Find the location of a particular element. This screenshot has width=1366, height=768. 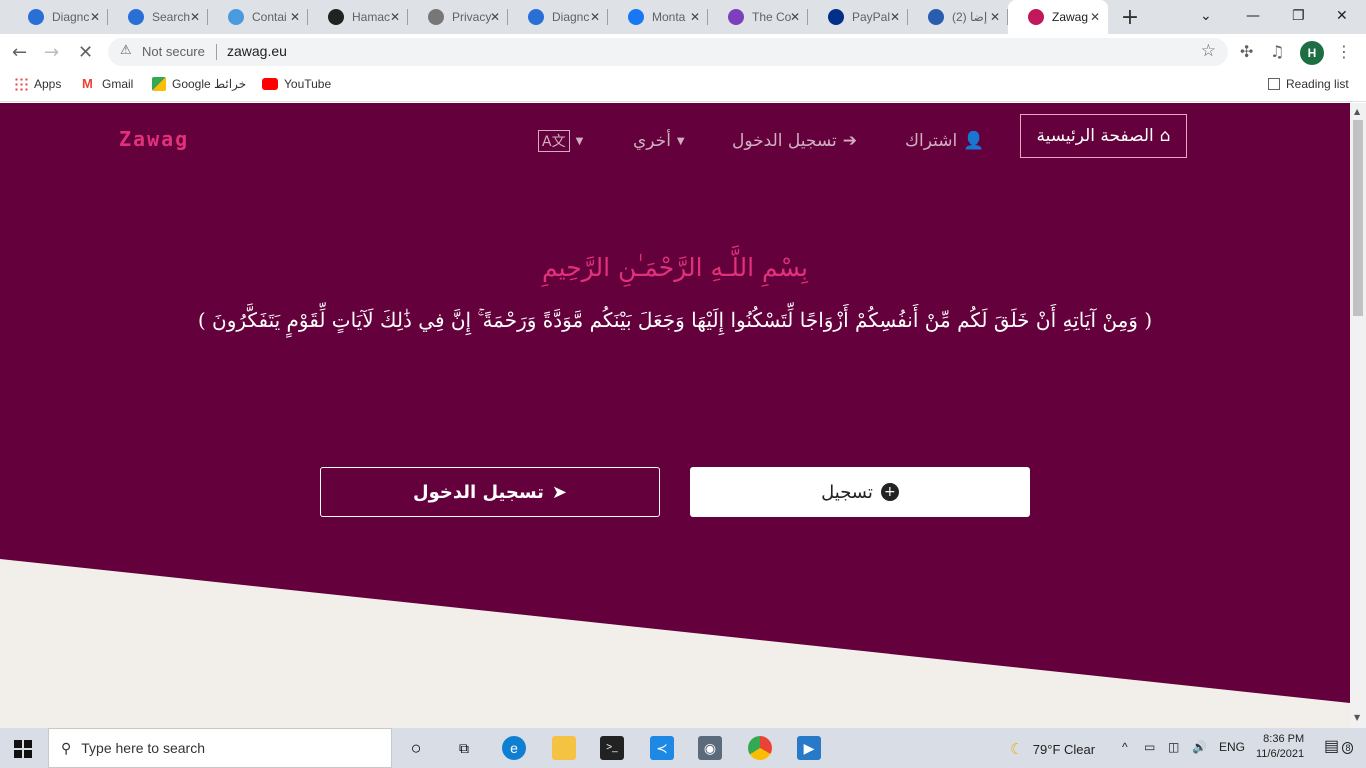

browser-tab: (2) إضا ✕ is located at coordinates (958, 17).